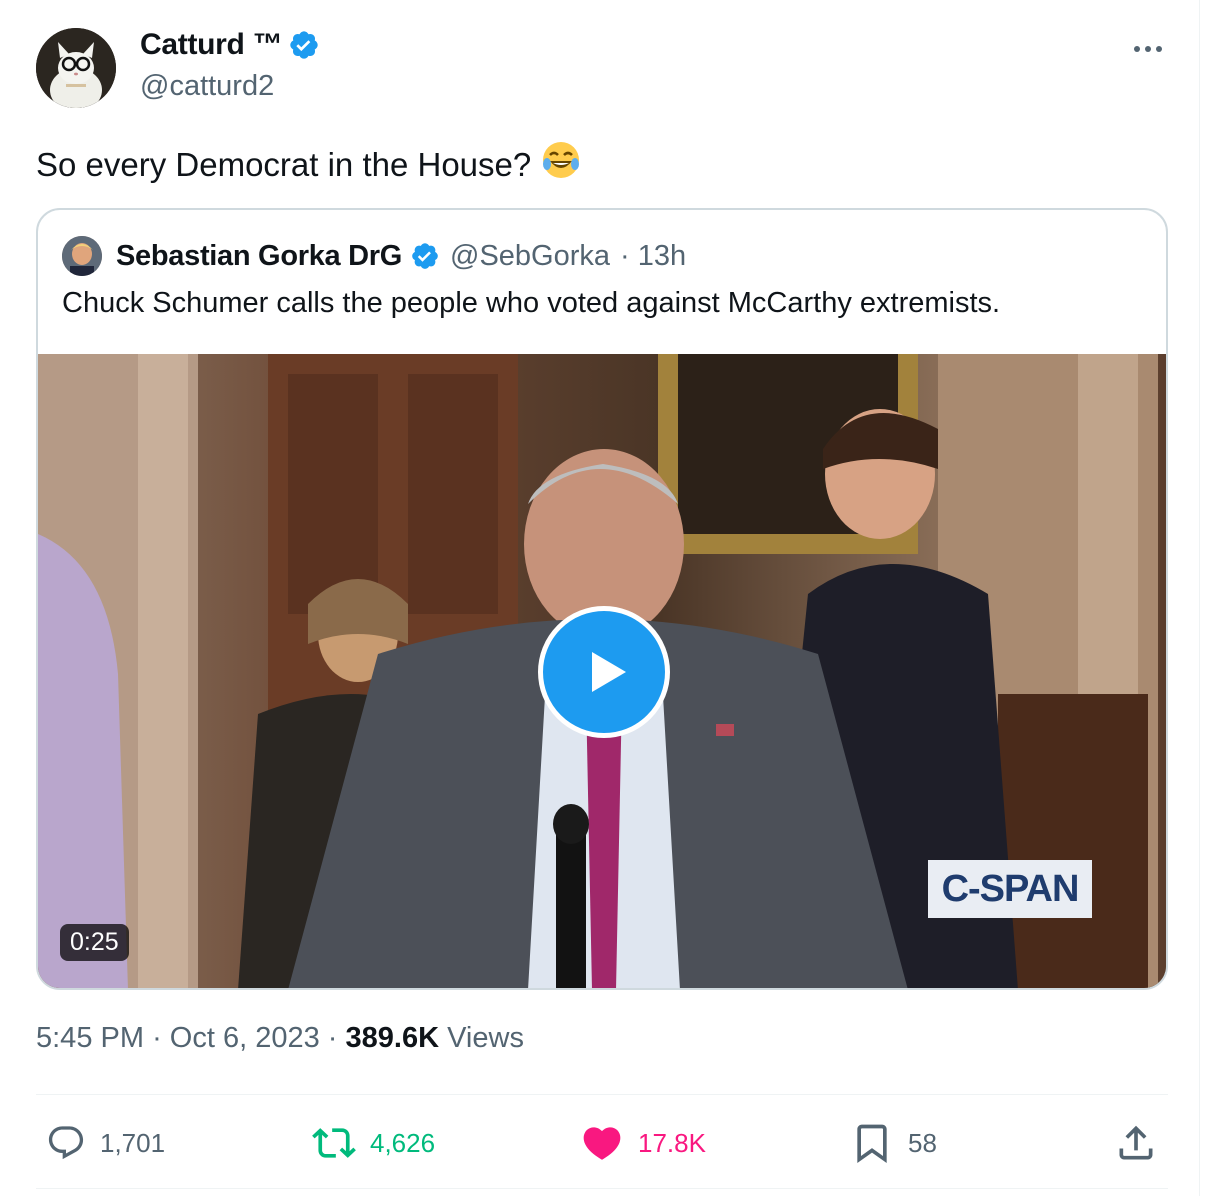 This screenshot has width=1208, height=1196. I want to click on repost-button: 4,626, so click(373, 1143).